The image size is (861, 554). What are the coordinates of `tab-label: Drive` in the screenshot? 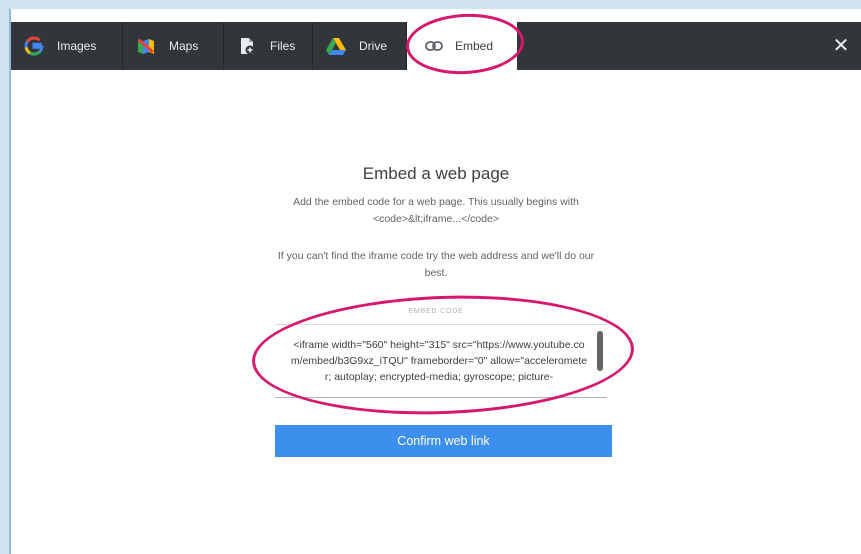 It's located at (373, 46).